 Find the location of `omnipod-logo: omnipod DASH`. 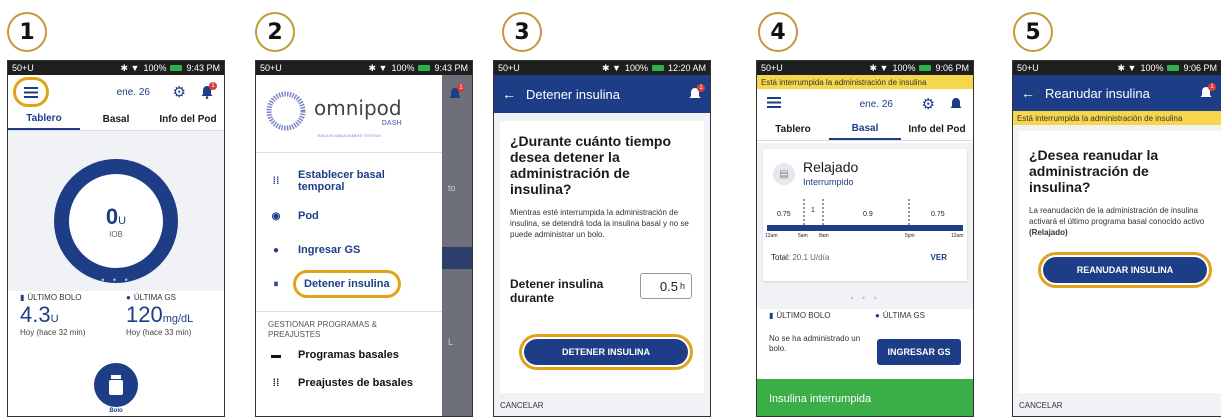

omnipod-logo: omnipod DASH is located at coordinates (349, 103).